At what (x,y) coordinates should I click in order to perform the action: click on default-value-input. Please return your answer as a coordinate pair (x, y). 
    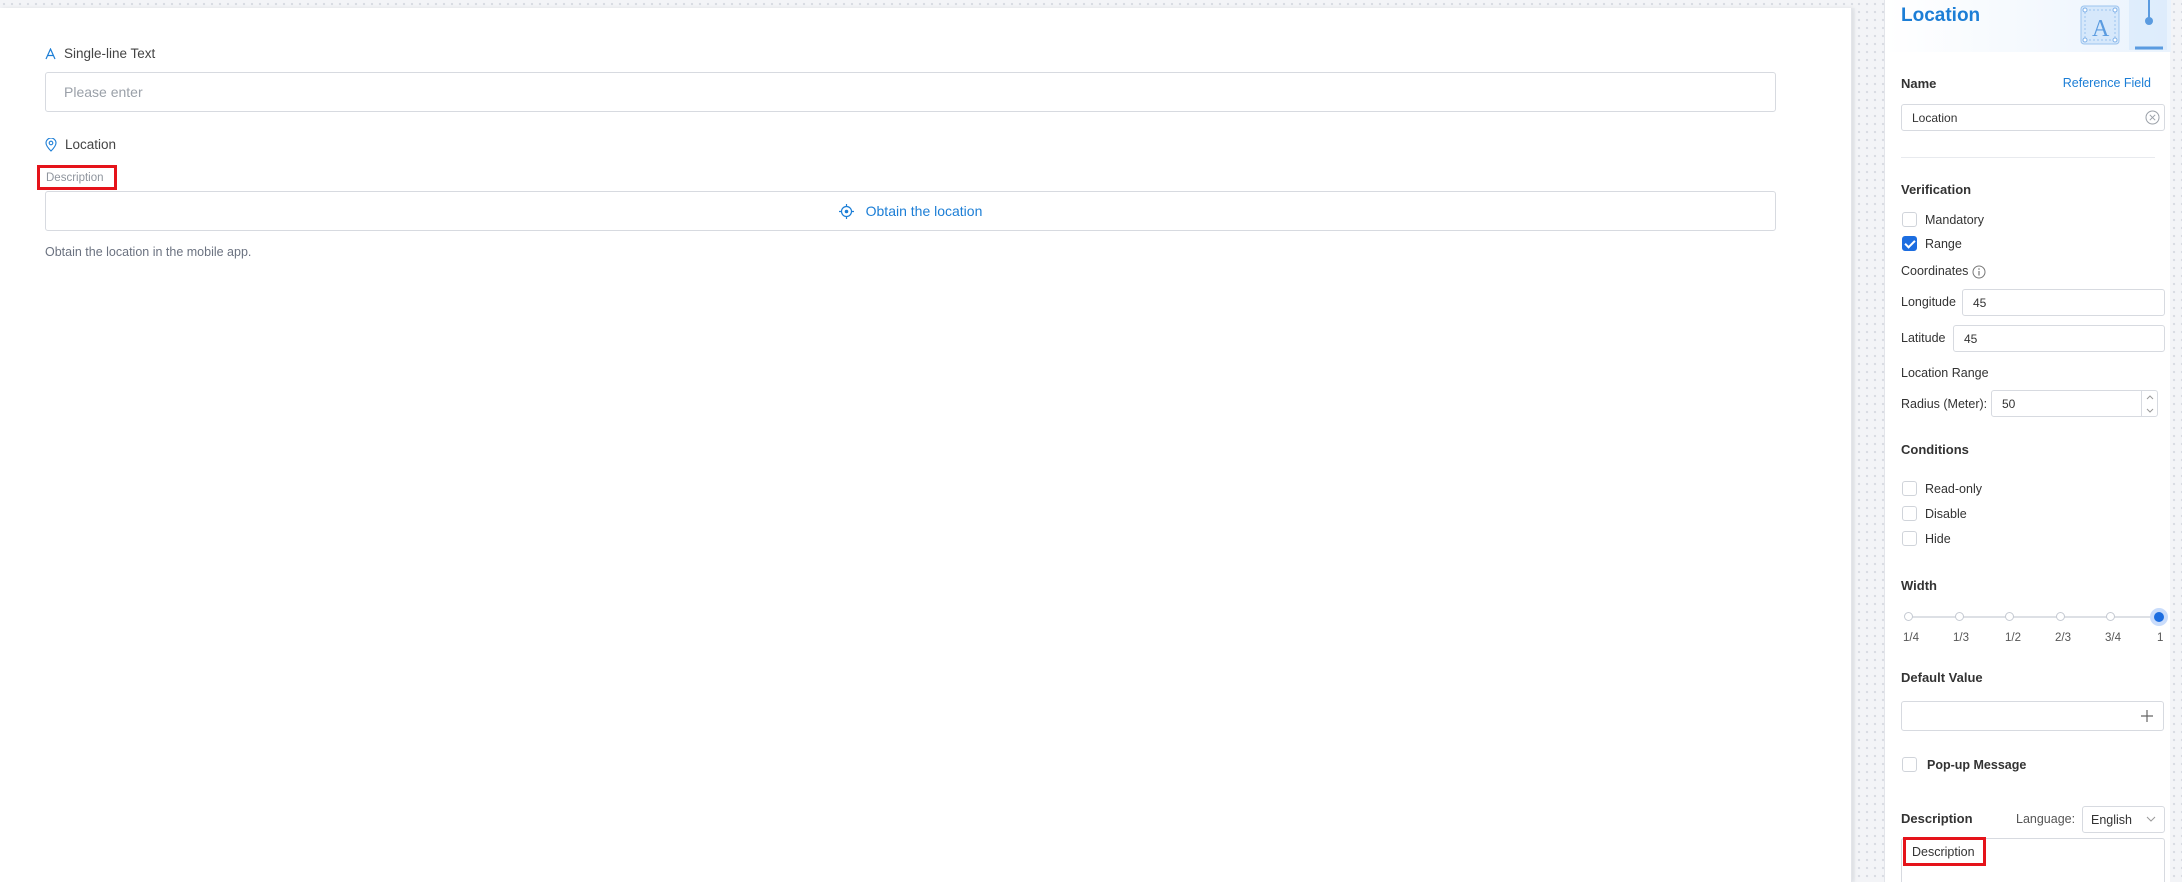
    Looking at the image, I should click on (2016, 716).